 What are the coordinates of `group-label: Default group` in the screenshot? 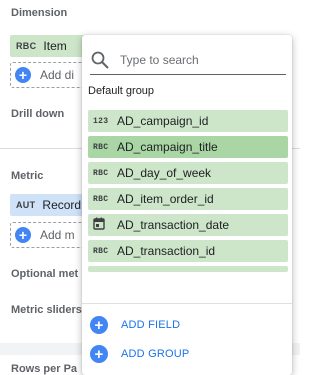 It's located at (121, 91).